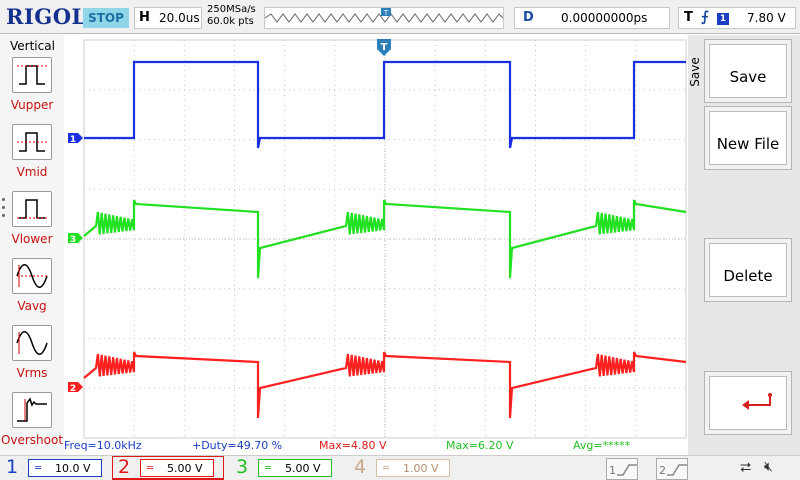 This screenshot has height=480, width=800. What do you see at coordinates (748, 138) in the screenshot?
I see `new-file-button: New File` at bounding box center [748, 138].